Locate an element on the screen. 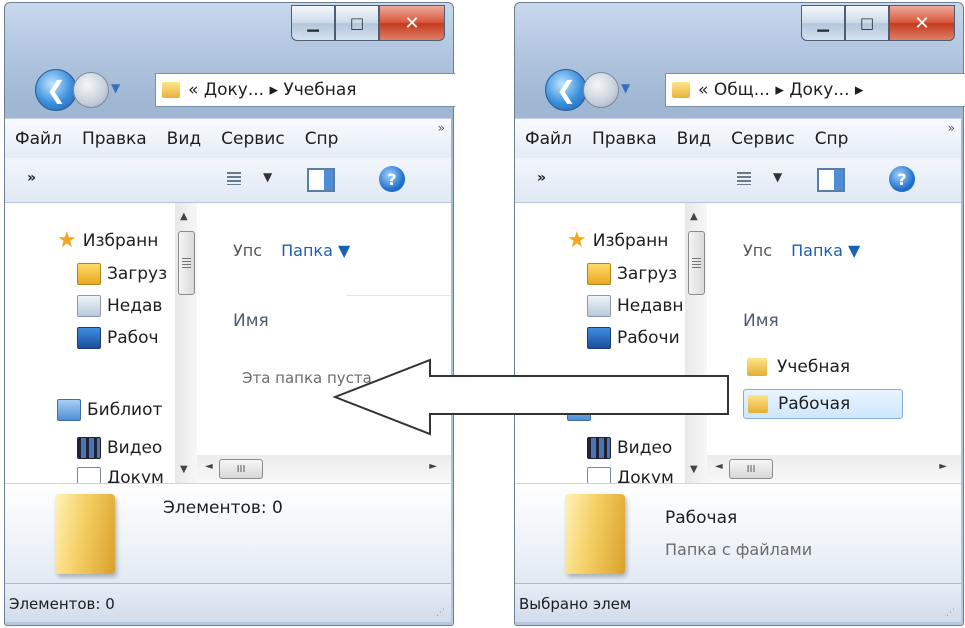  arrow-shape is located at coordinates (530, 397).